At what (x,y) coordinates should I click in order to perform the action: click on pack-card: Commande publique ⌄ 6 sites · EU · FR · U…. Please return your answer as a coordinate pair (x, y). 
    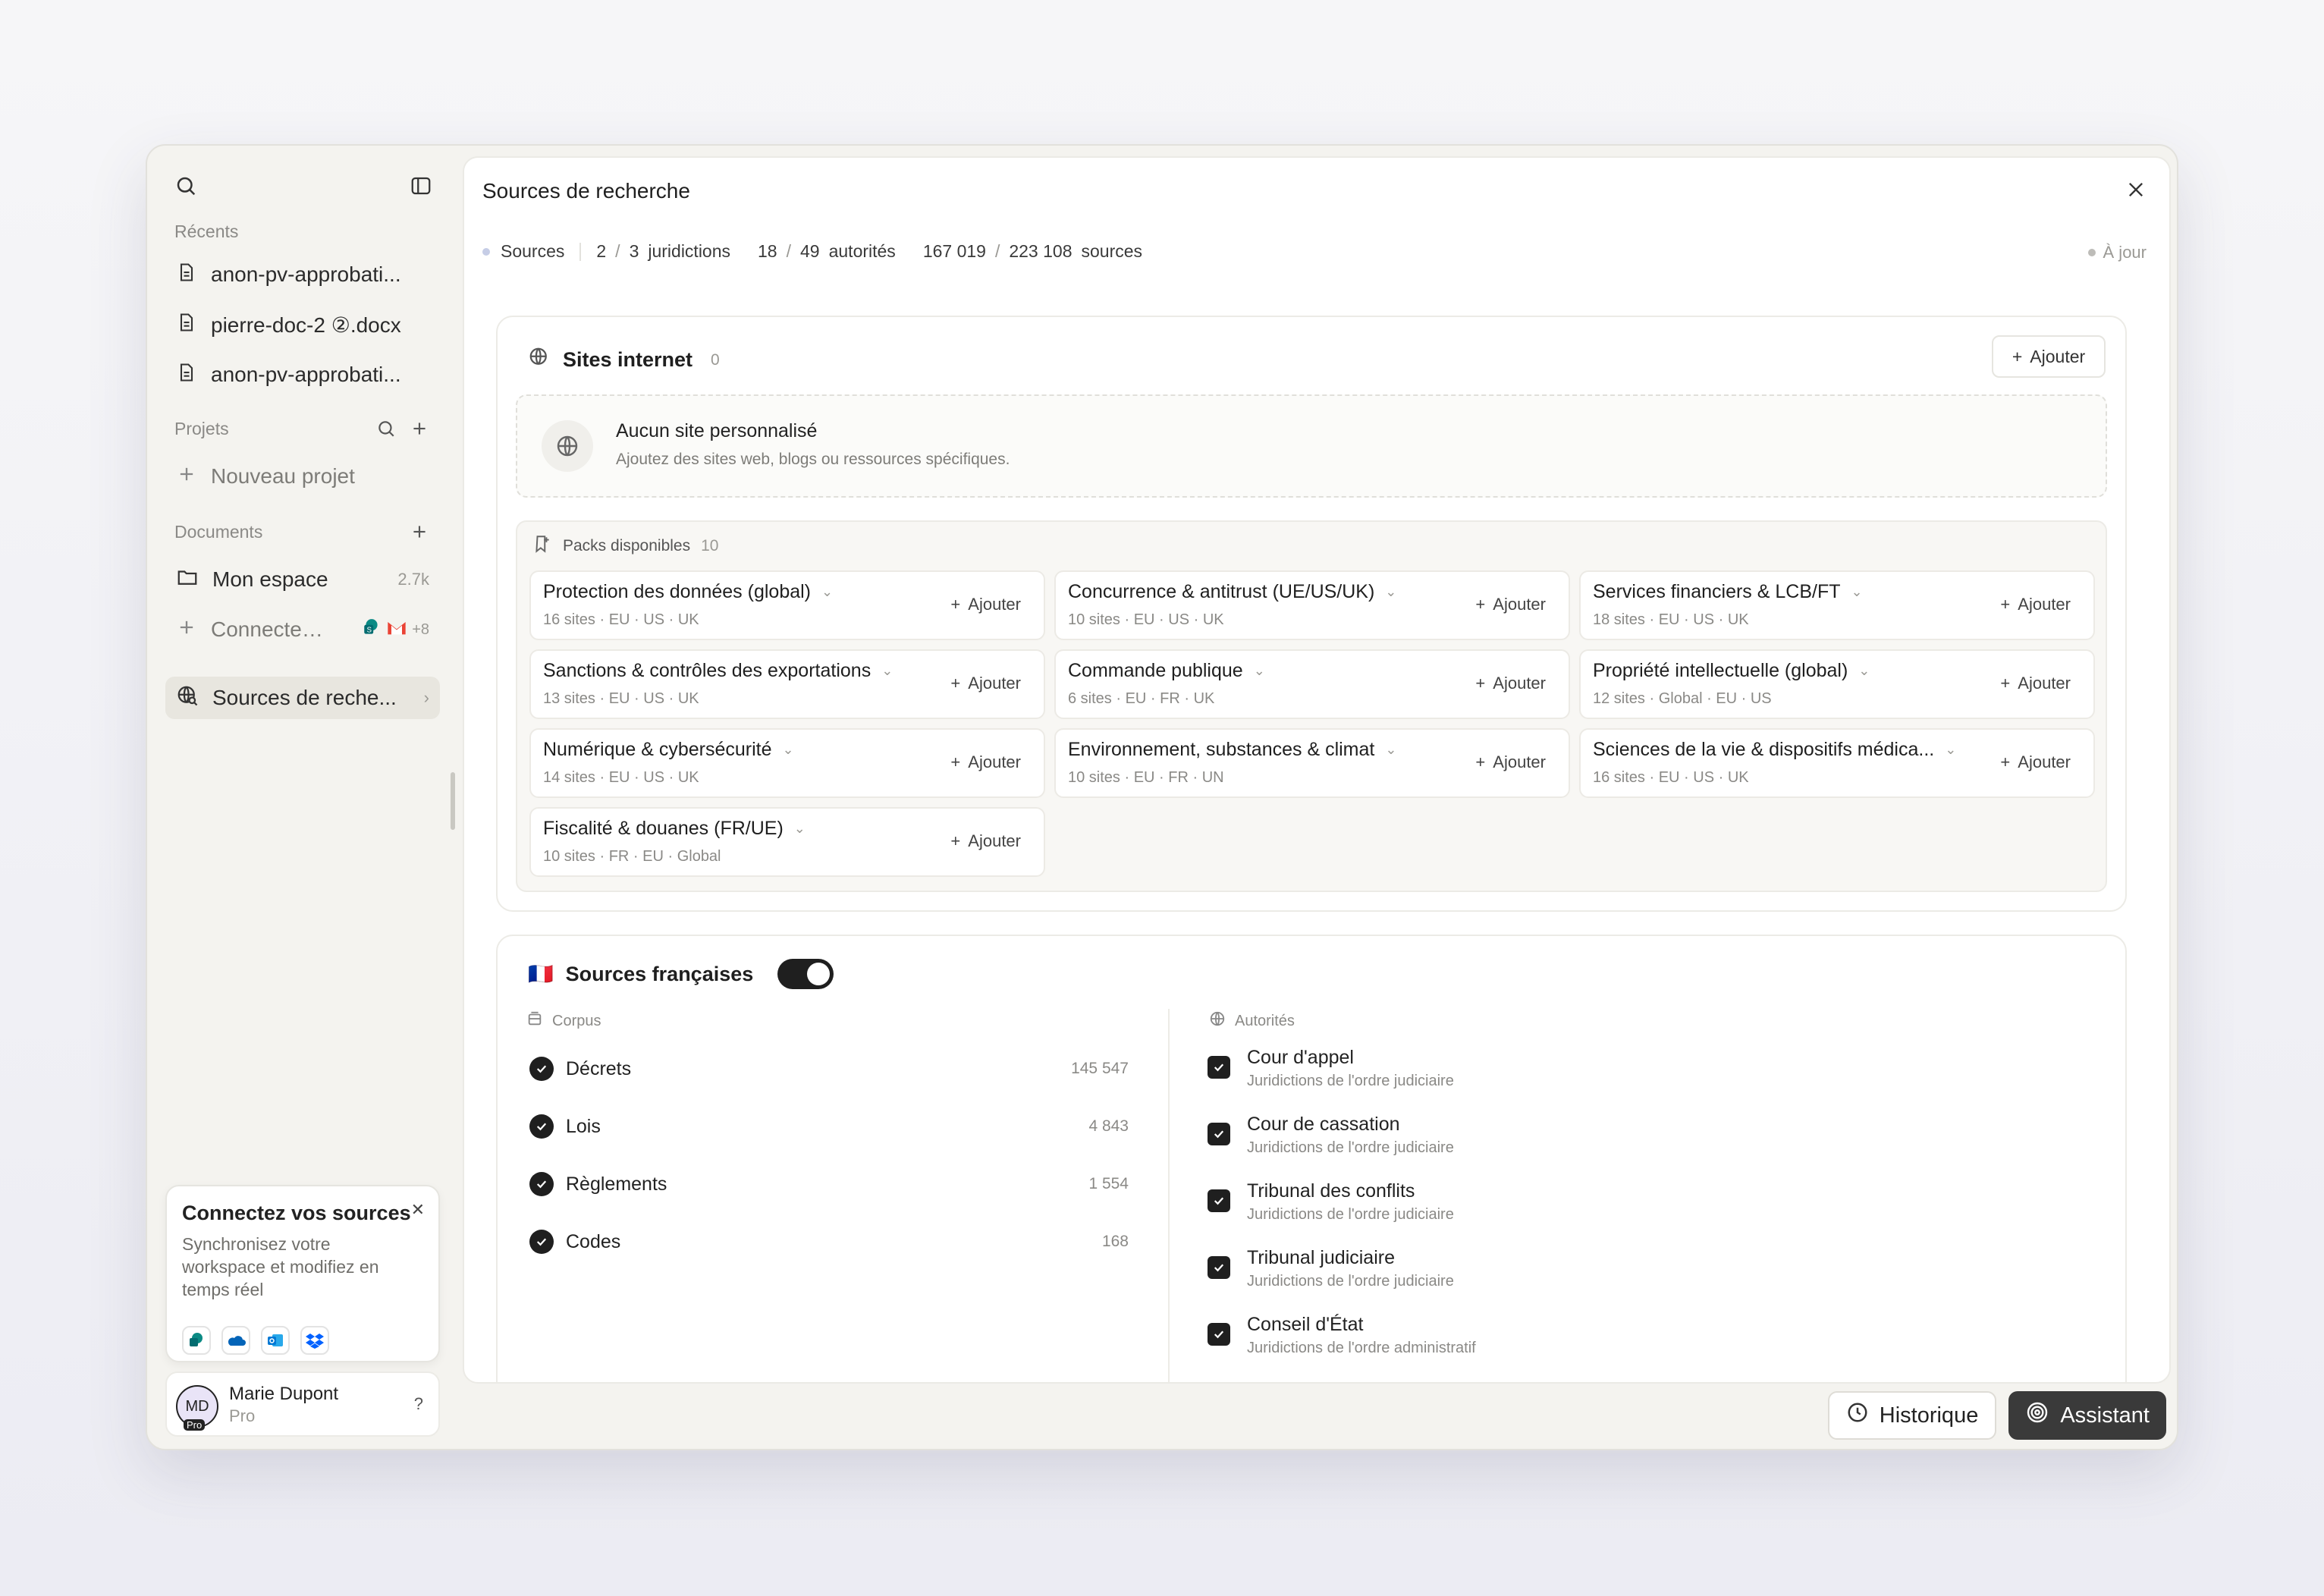
    Looking at the image, I should click on (1312, 684).